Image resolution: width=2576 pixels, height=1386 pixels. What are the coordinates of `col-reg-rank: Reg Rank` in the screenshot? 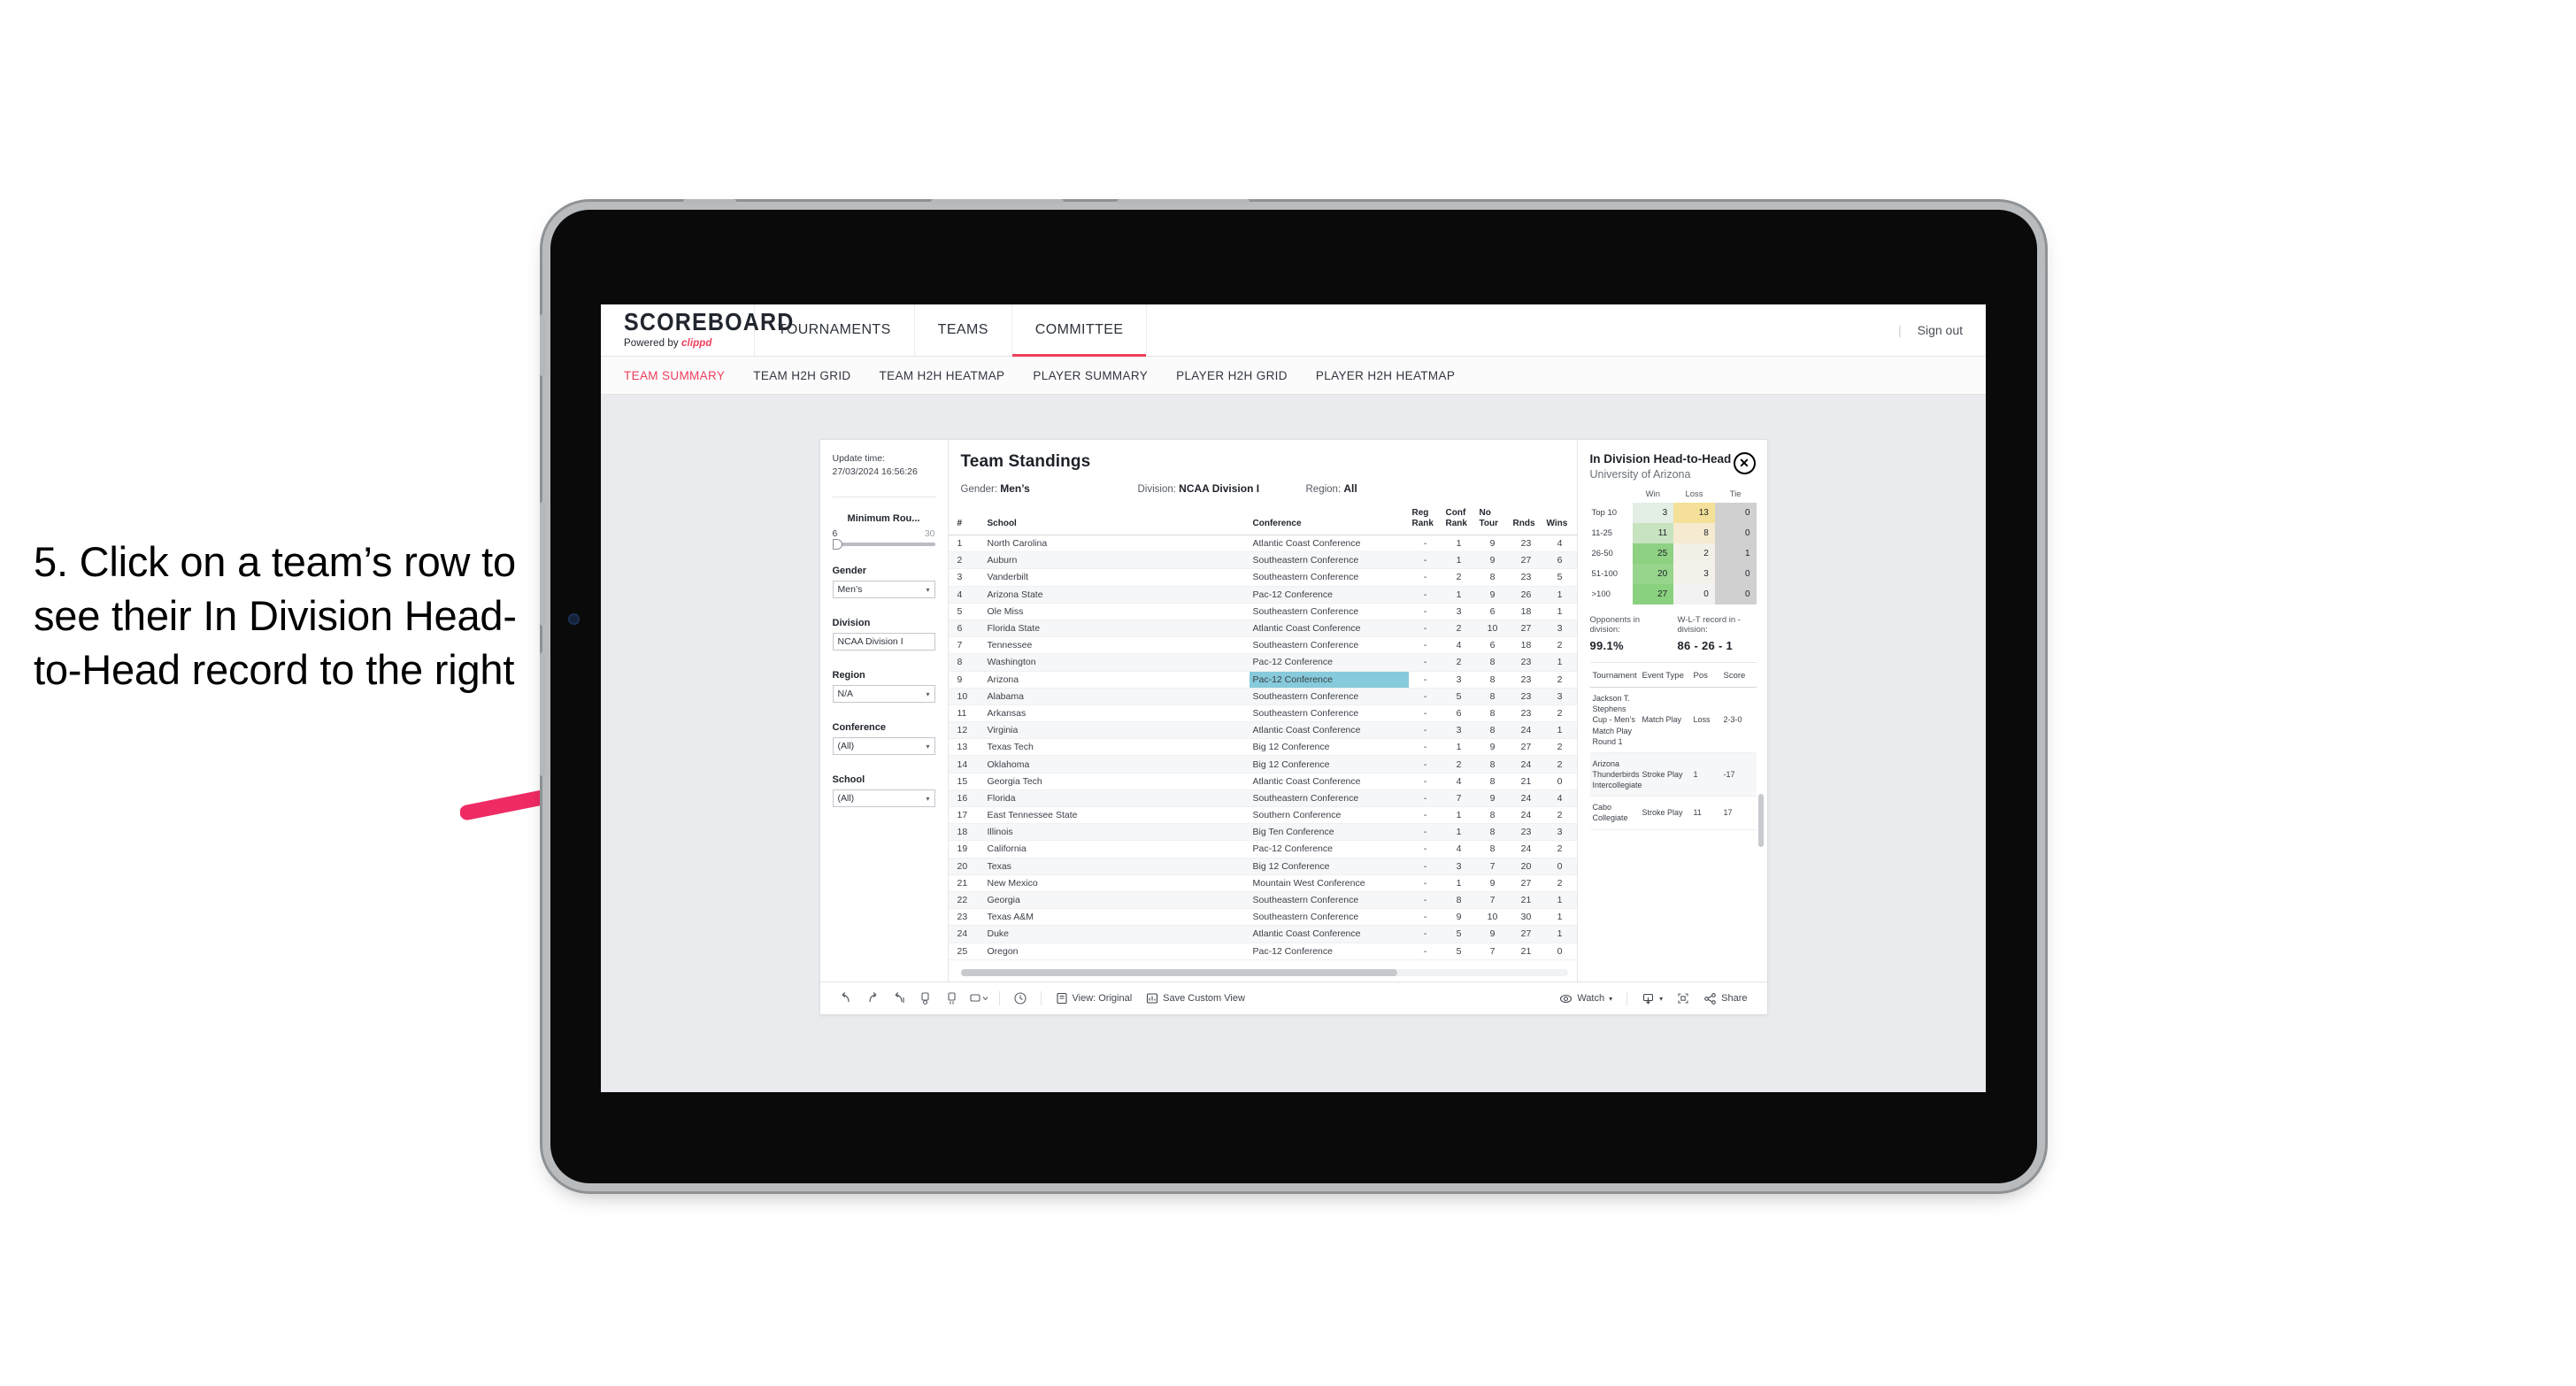 It's located at (1425, 519).